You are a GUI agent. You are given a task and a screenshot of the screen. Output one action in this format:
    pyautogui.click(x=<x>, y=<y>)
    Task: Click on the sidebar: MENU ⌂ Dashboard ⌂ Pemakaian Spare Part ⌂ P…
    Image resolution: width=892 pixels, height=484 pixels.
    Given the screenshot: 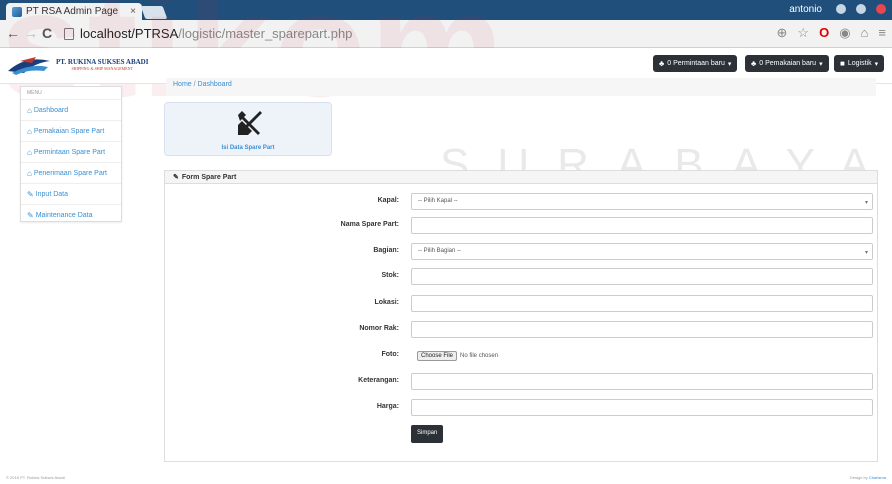 What is the action you would take?
    pyautogui.click(x=71, y=154)
    